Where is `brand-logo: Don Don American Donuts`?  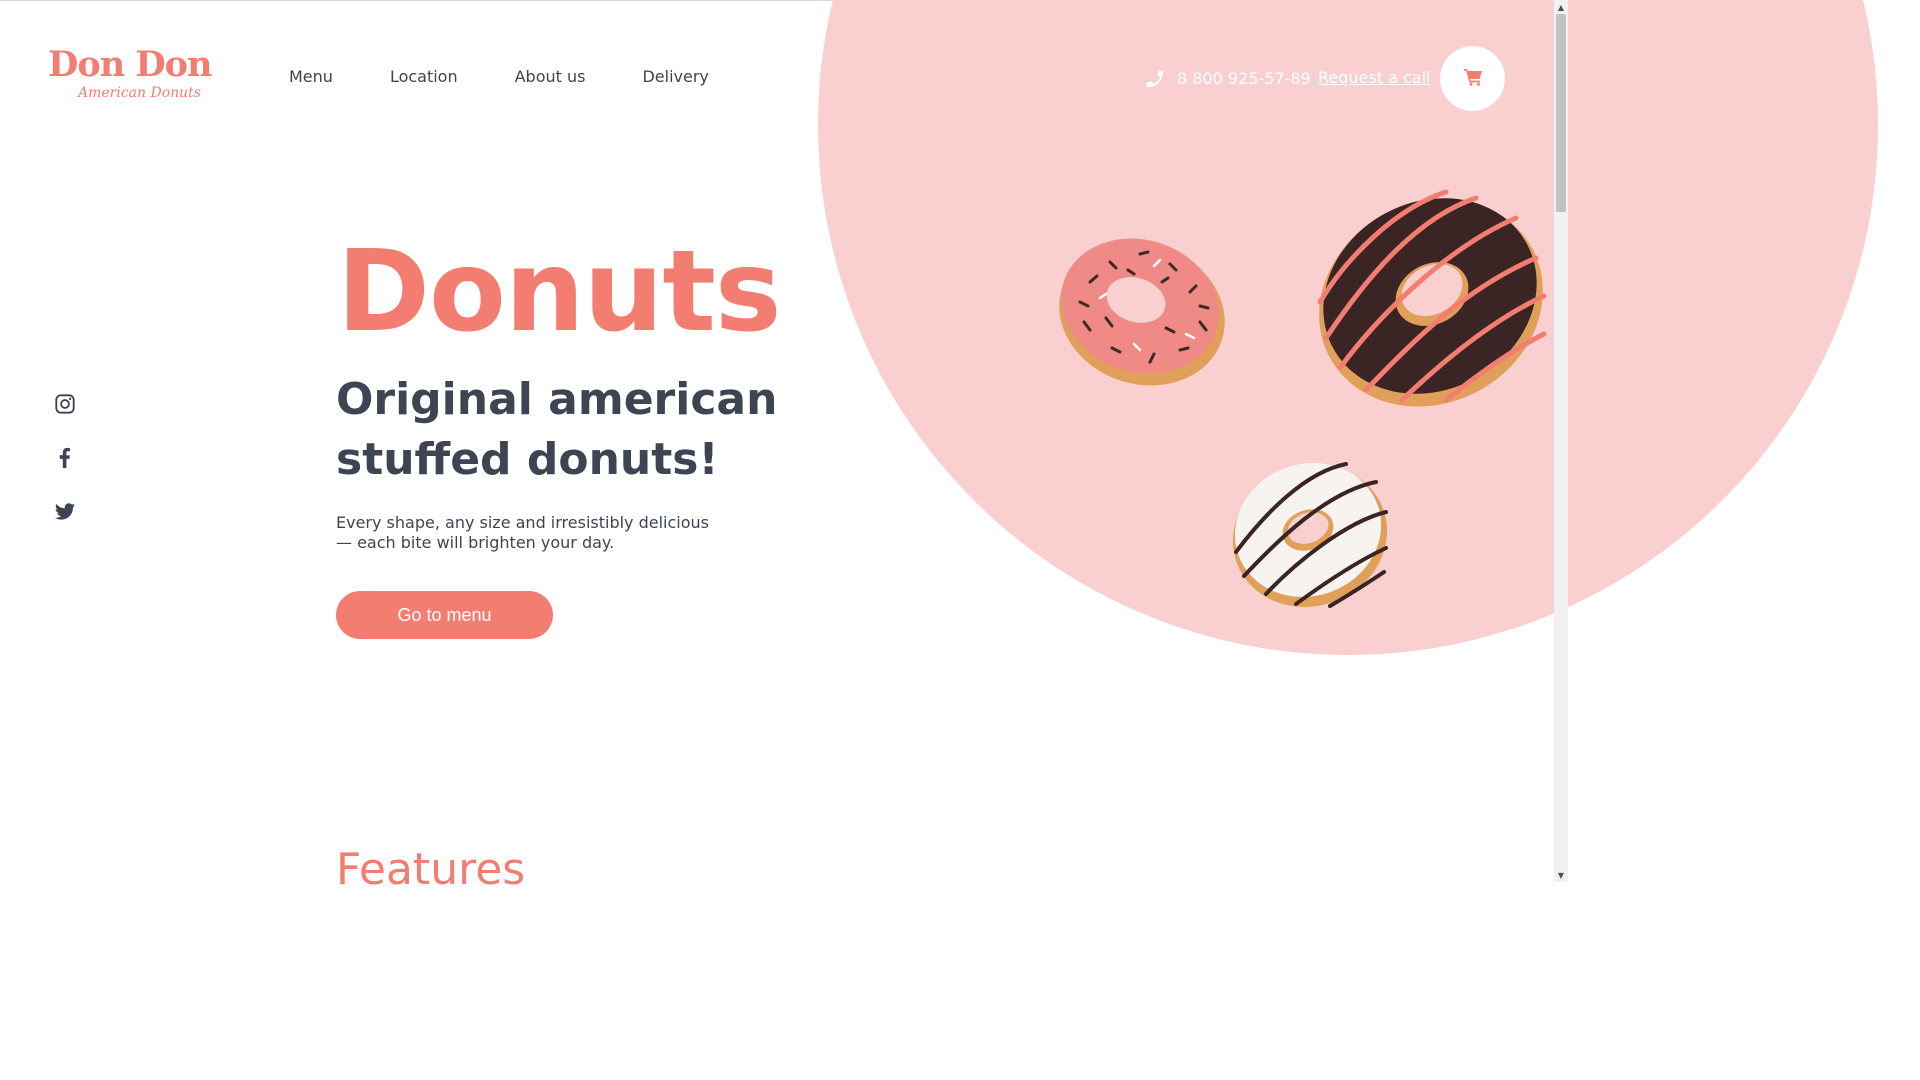 brand-logo: Don Don American Donuts is located at coordinates (138, 76).